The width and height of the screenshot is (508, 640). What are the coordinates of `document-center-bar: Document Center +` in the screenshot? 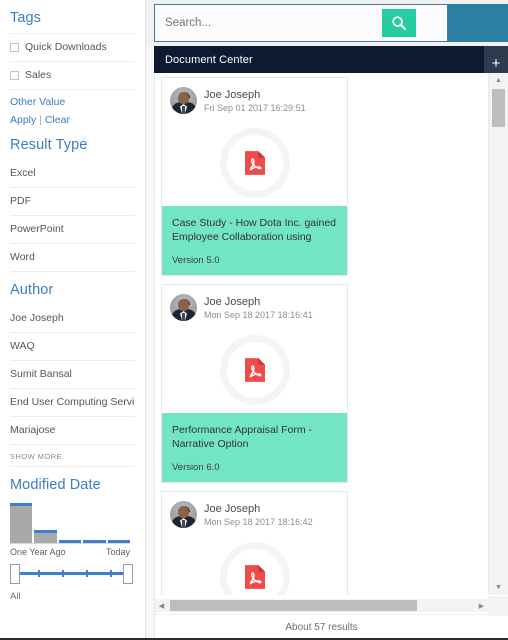 It's located at (331, 59).